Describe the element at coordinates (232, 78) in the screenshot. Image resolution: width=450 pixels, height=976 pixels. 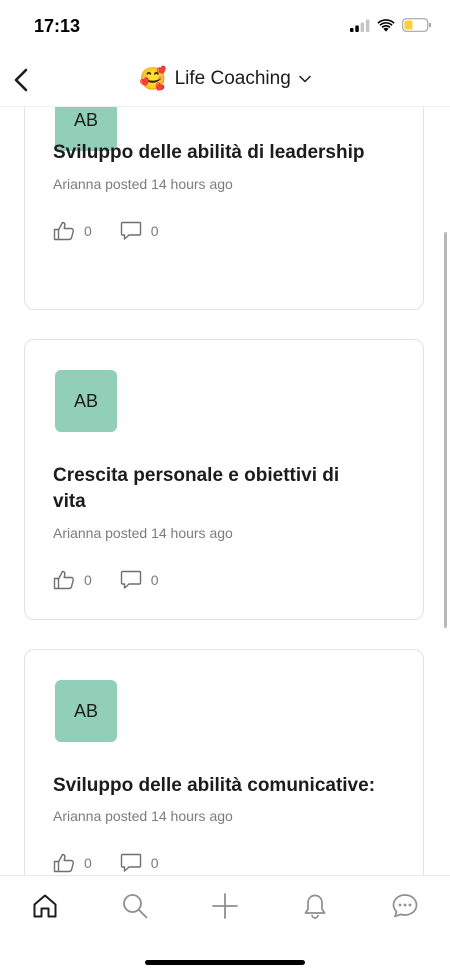
I see `page-title: Life Coaching` at that location.